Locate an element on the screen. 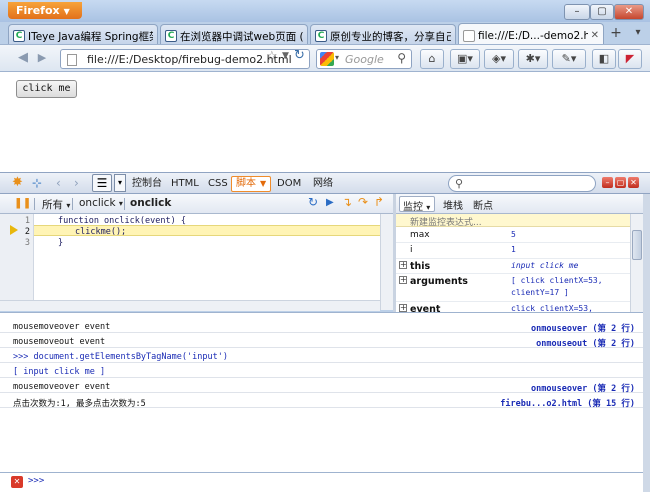  firebug-close-icon: ✕ is located at coordinates (633, 182).